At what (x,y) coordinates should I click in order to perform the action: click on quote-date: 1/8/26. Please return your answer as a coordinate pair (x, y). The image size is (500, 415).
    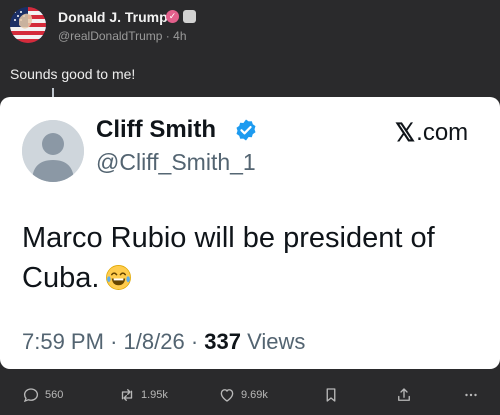
    Looking at the image, I should click on (154, 341).